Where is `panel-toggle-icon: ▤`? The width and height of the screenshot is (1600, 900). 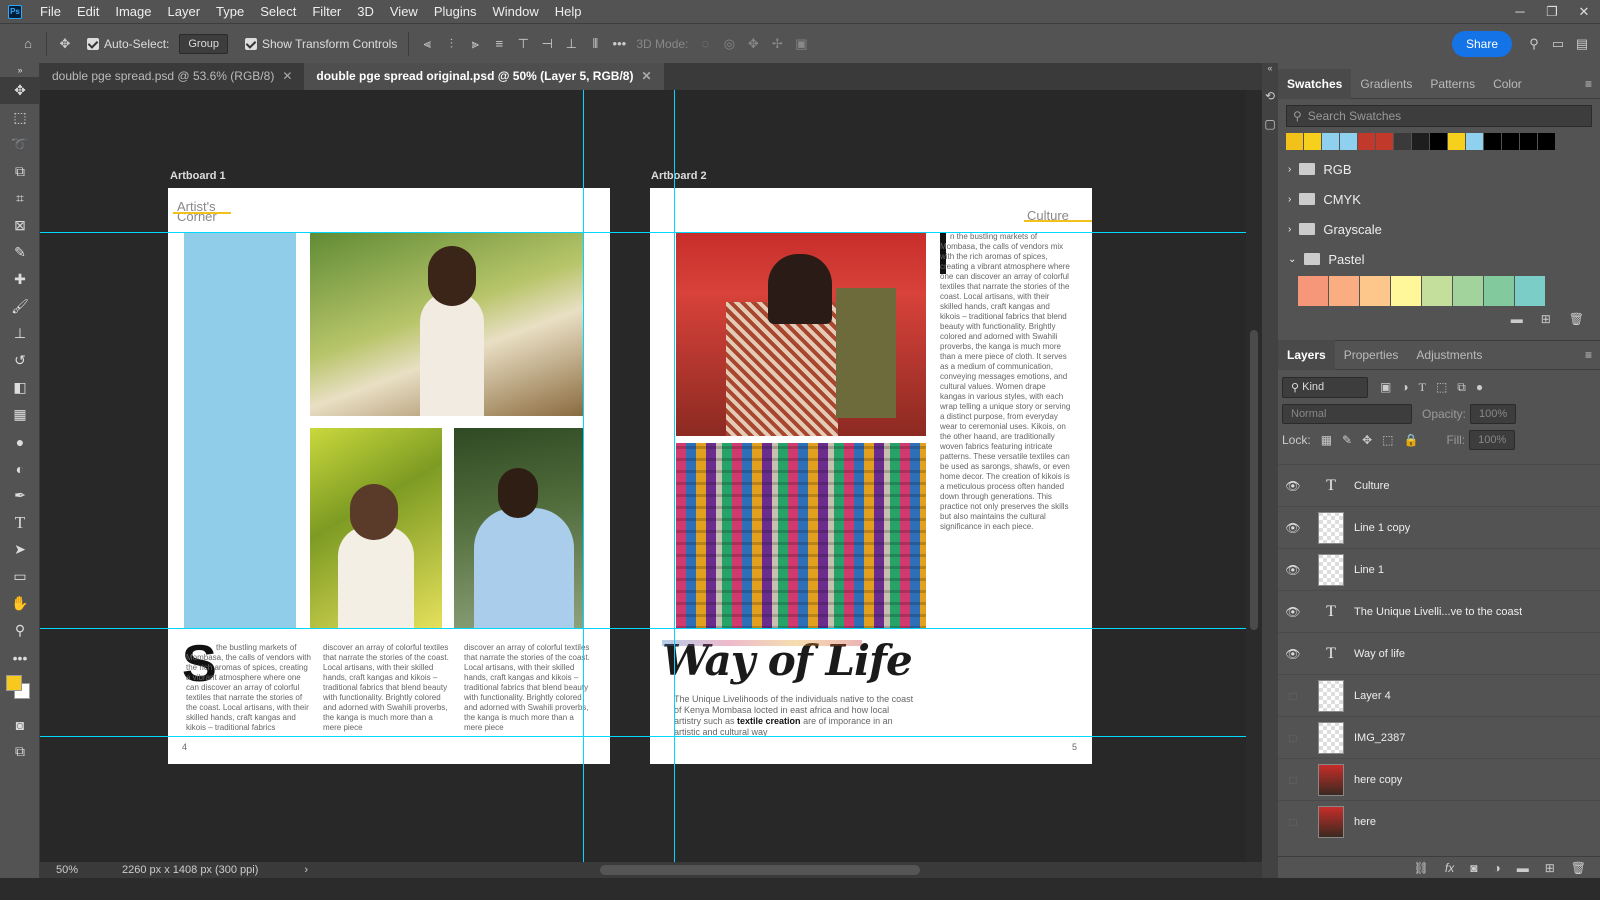 panel-toggle-icon: ▤ is located at coordinates (1582, 44).